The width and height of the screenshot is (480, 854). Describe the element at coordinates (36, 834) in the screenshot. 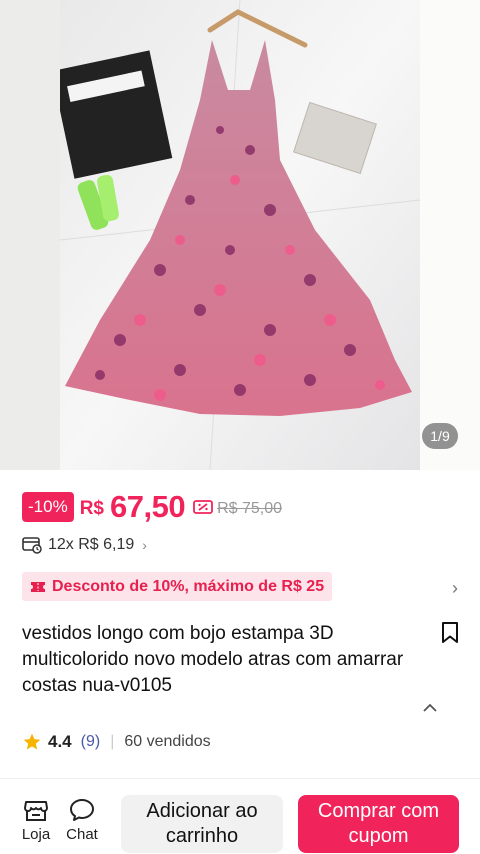

I see `store-label: Loja` at that location.